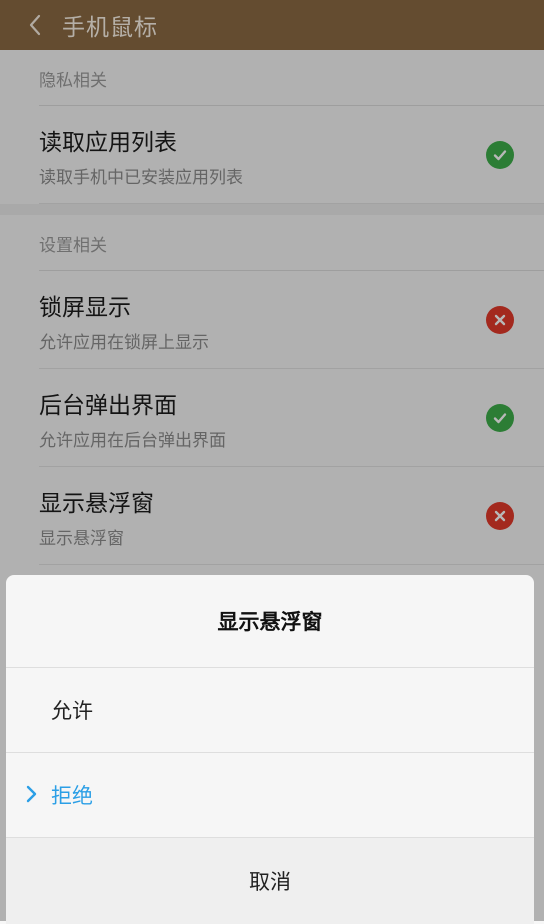  What do you see at coordinates (270, 881) in the screenshot?
I see `cancel-button: 取消` at bounding box center [270, 881].